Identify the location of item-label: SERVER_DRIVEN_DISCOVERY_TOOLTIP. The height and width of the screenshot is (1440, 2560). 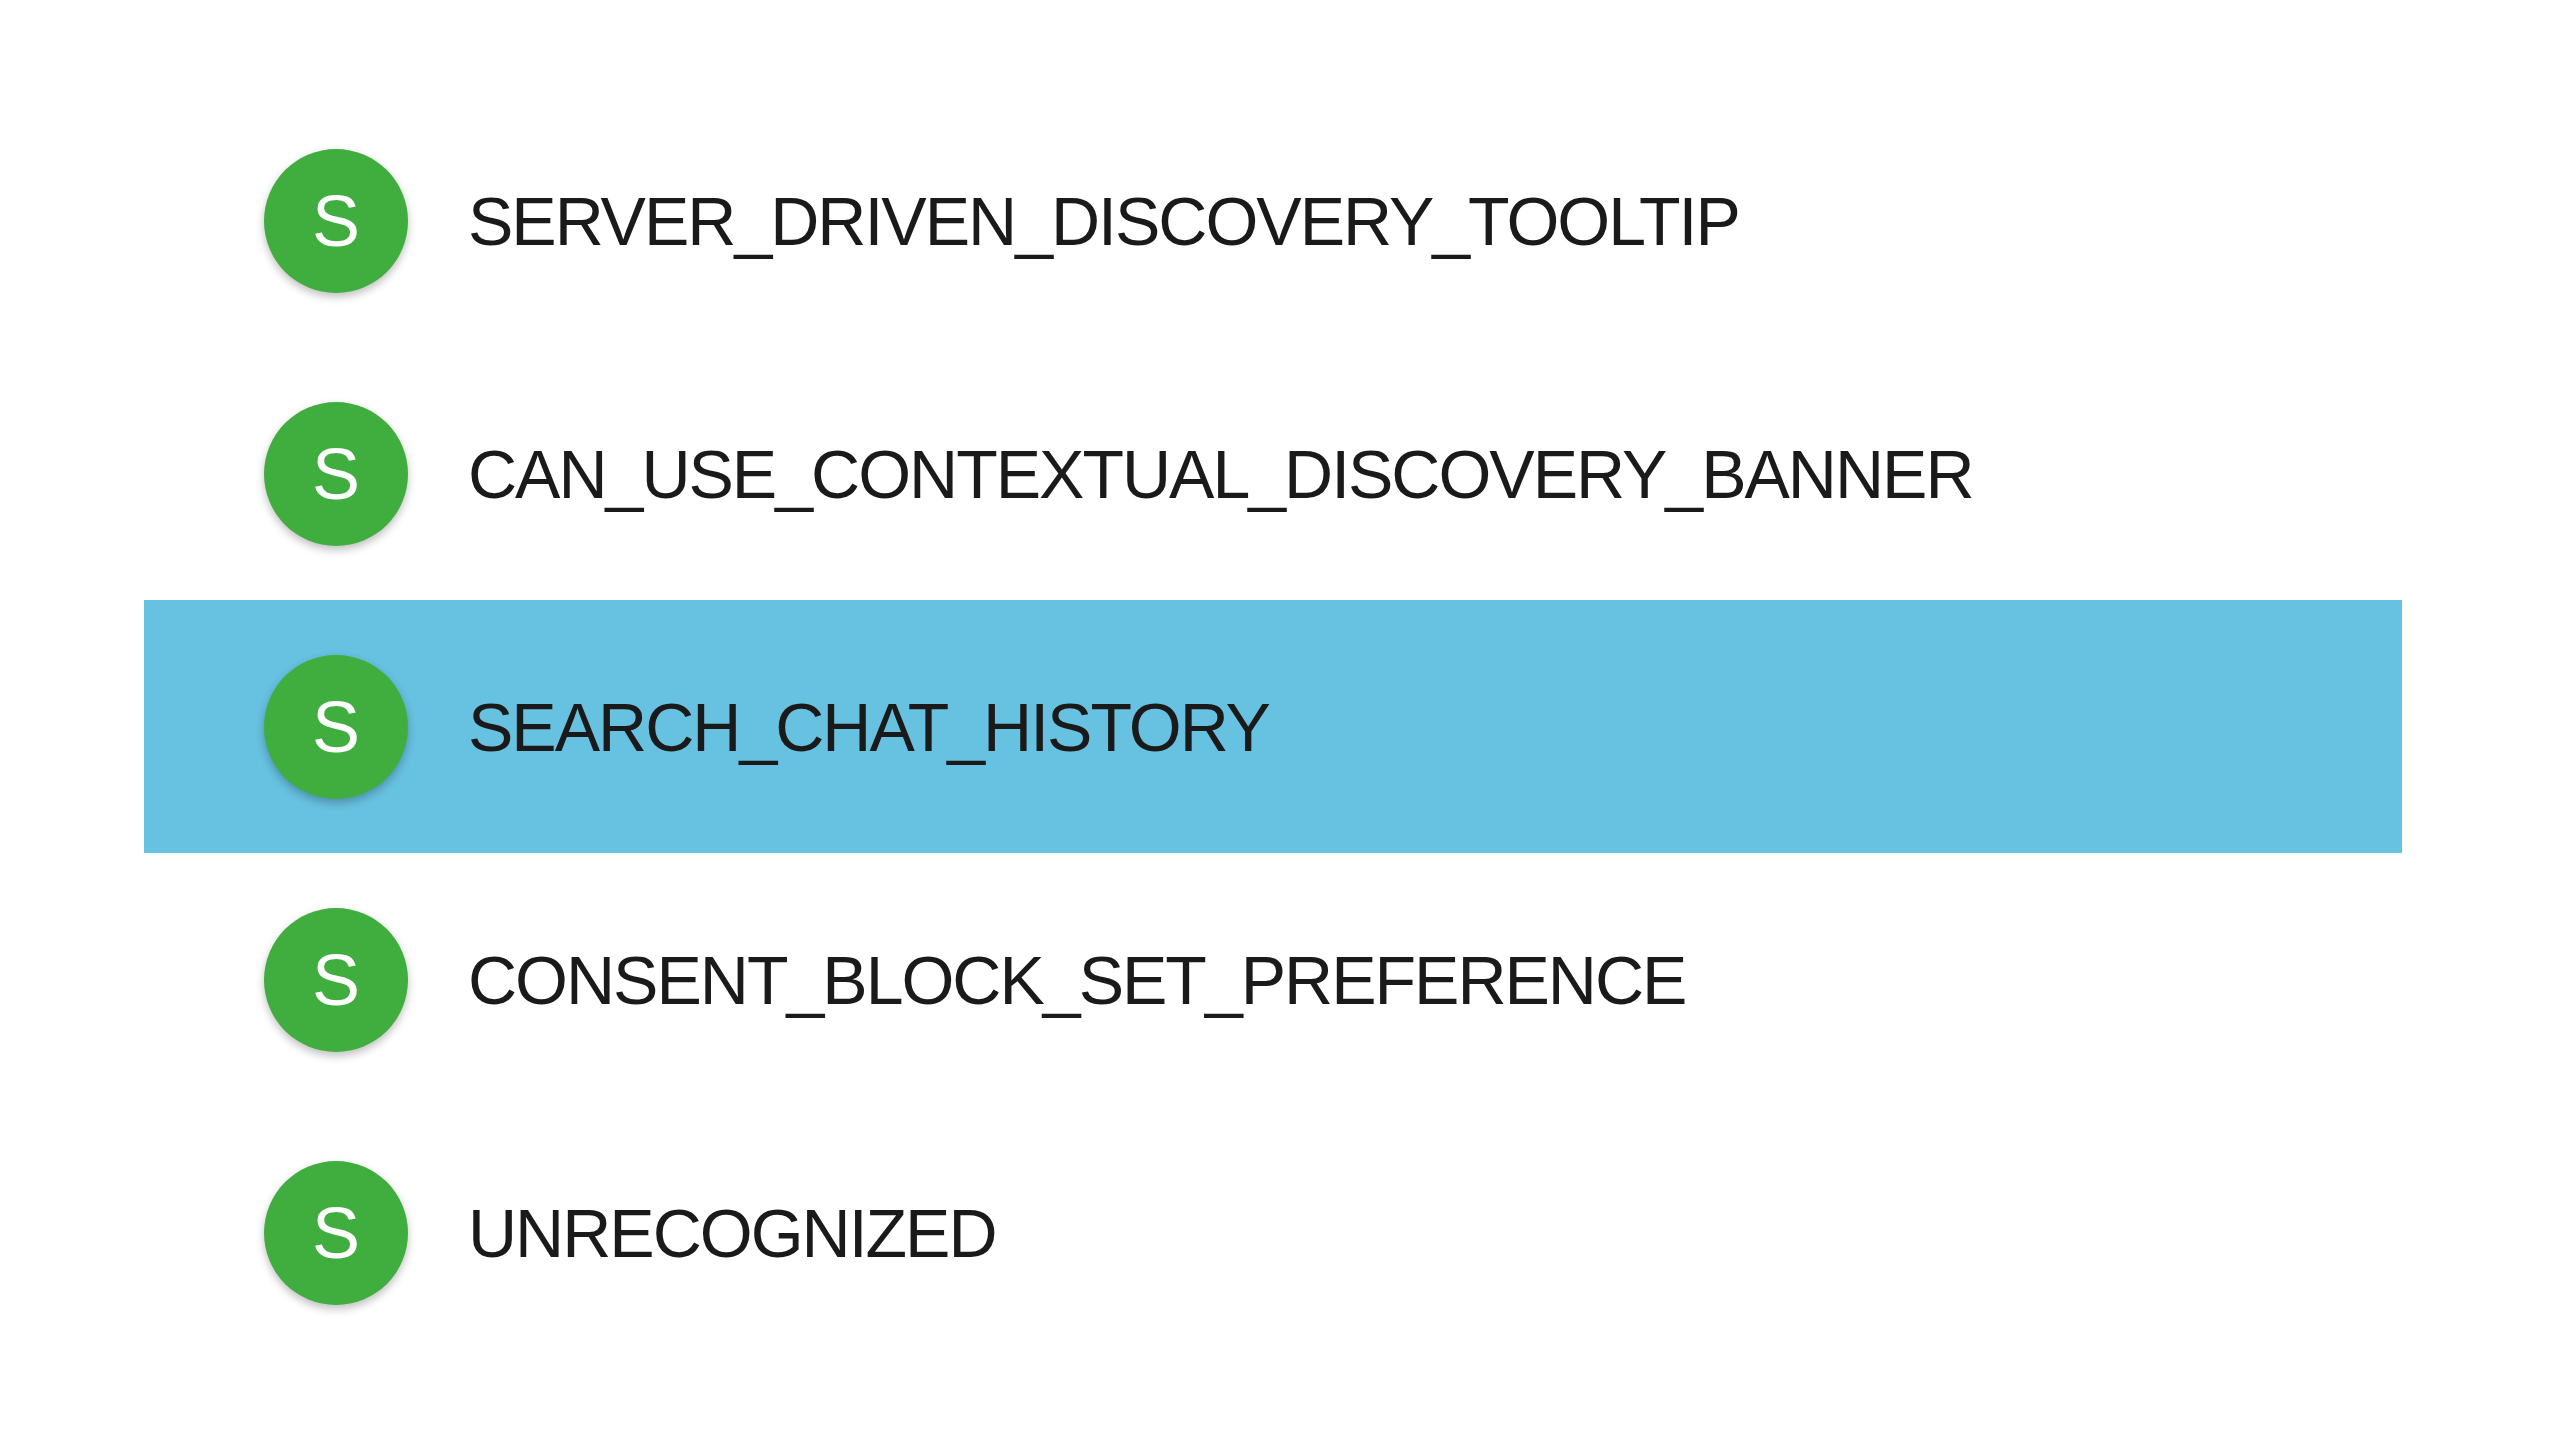
(1103, 220).